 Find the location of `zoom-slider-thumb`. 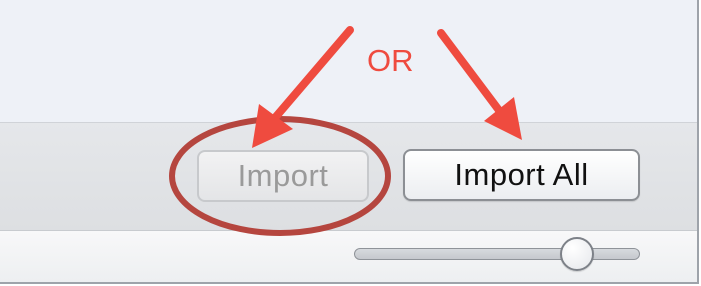

zoom-slider-thumb is located at coordinates (577, 254).